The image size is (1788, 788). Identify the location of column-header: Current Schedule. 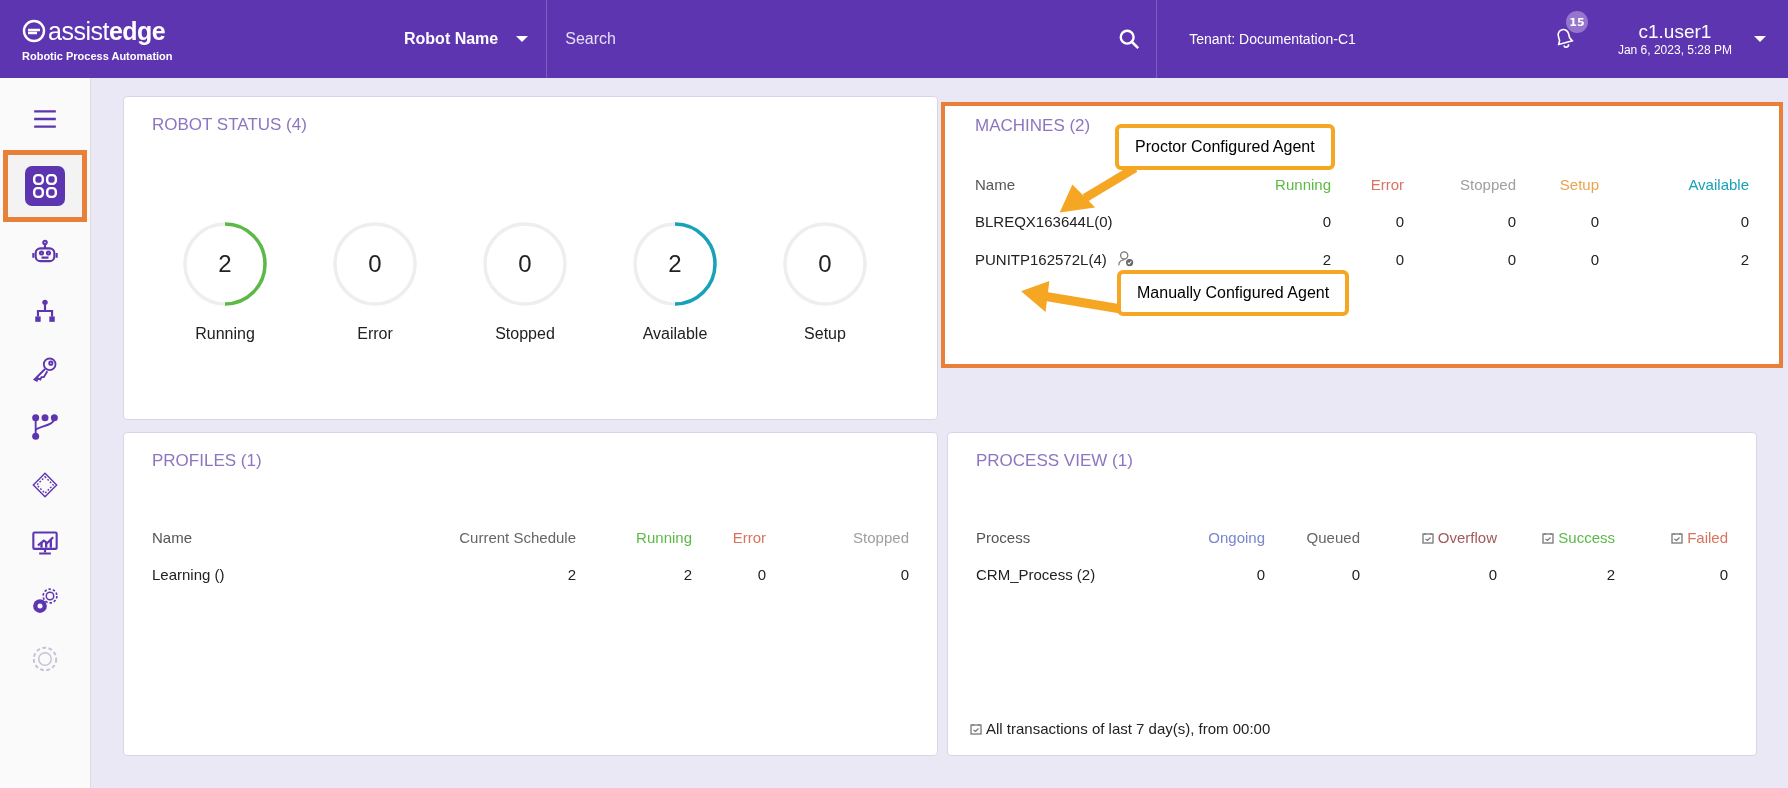
(517, 537).